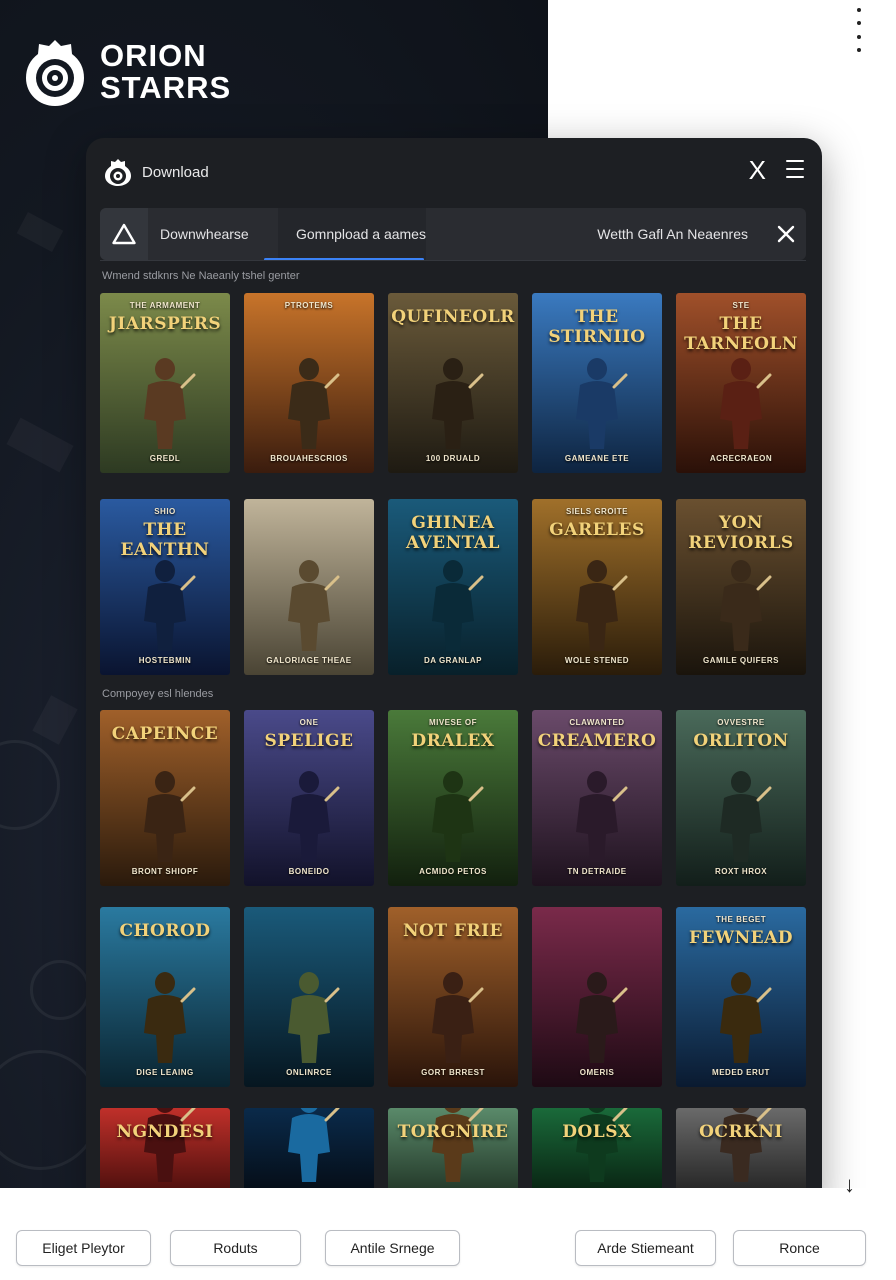  I want to click on game-tile: THE STIRNIIO GAMEANE ETE, so click(597, 383).